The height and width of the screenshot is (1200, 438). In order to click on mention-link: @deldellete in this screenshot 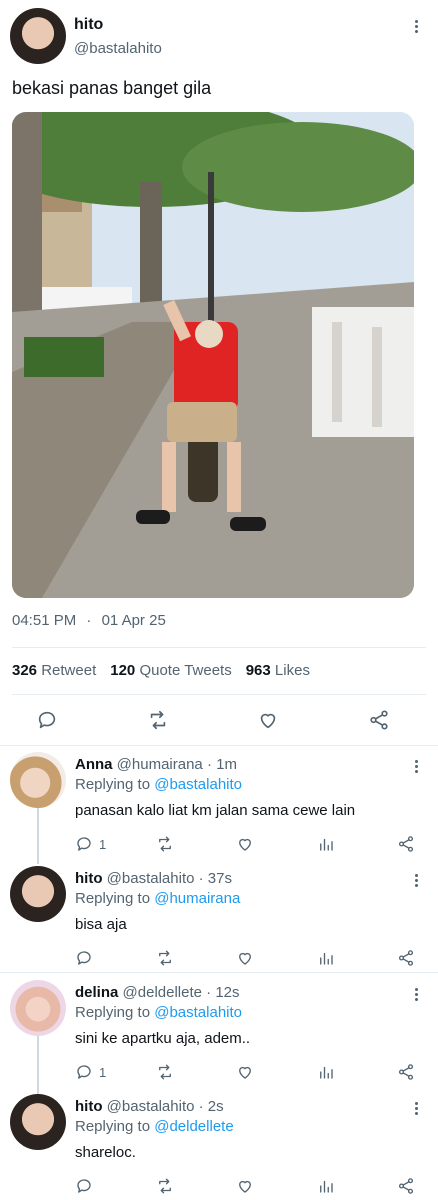, I will do `click(193, 1126)`.